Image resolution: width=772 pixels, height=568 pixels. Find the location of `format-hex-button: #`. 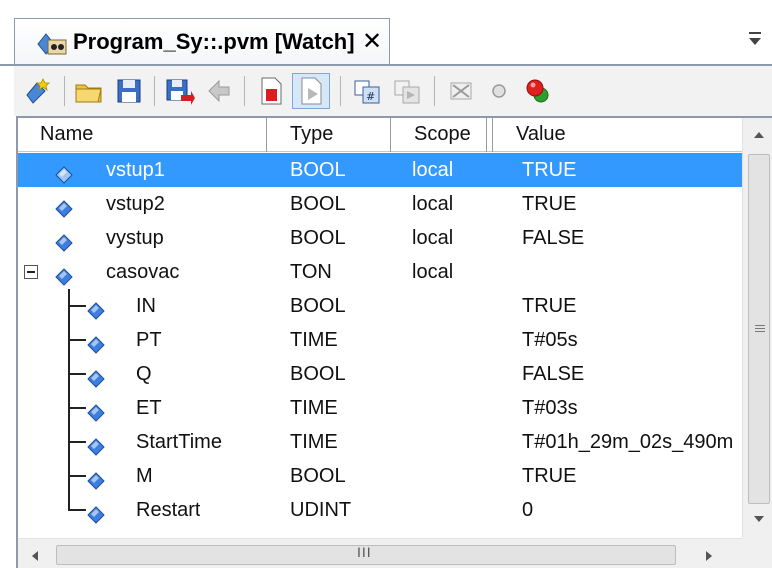

format-hex-button: # is located at coordinates (367, 91).